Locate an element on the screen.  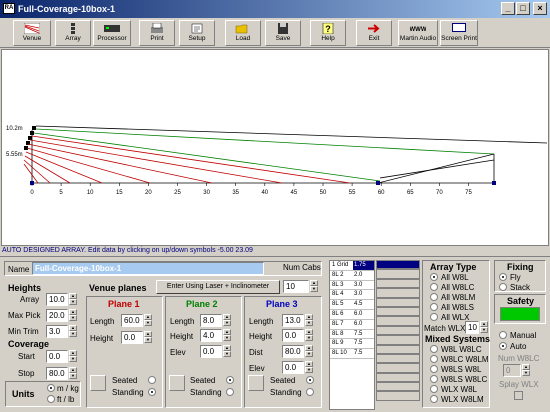
start-spinner: ▲ ▼ is located at coordinates (73, 356).